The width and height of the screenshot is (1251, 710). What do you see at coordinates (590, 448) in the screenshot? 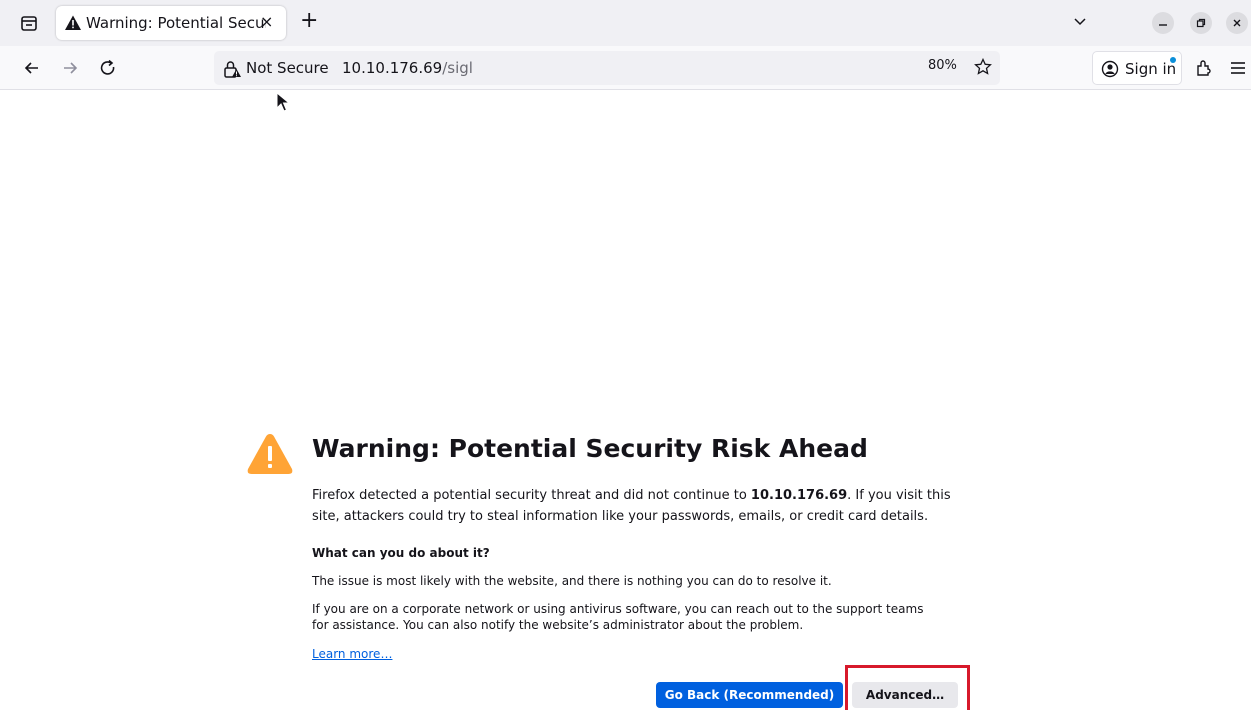
I see `page-title: Warning: Potential Security Risk Ahead` at bounding box center [590, 448].